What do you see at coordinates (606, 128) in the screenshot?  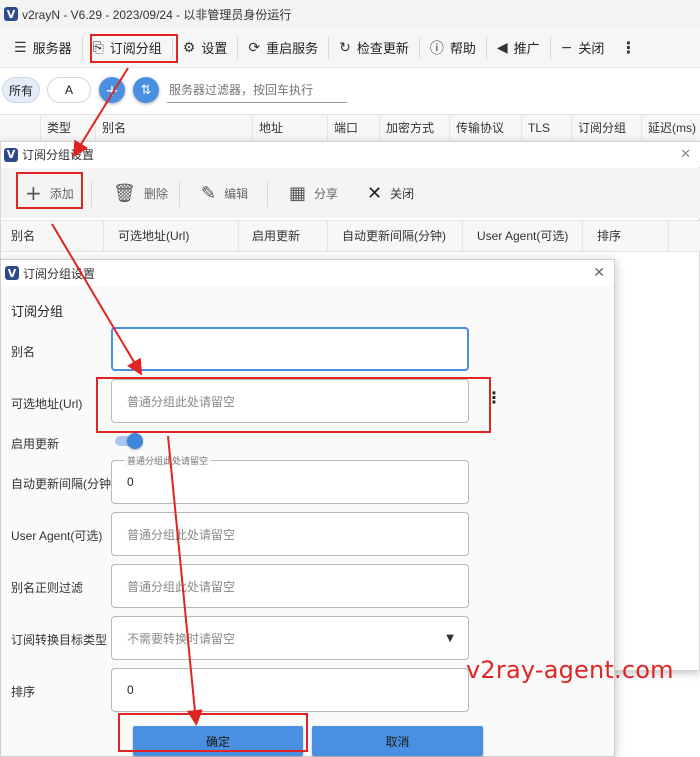 I see `column-header: 订阅分组` at bounding box center [606, 128].